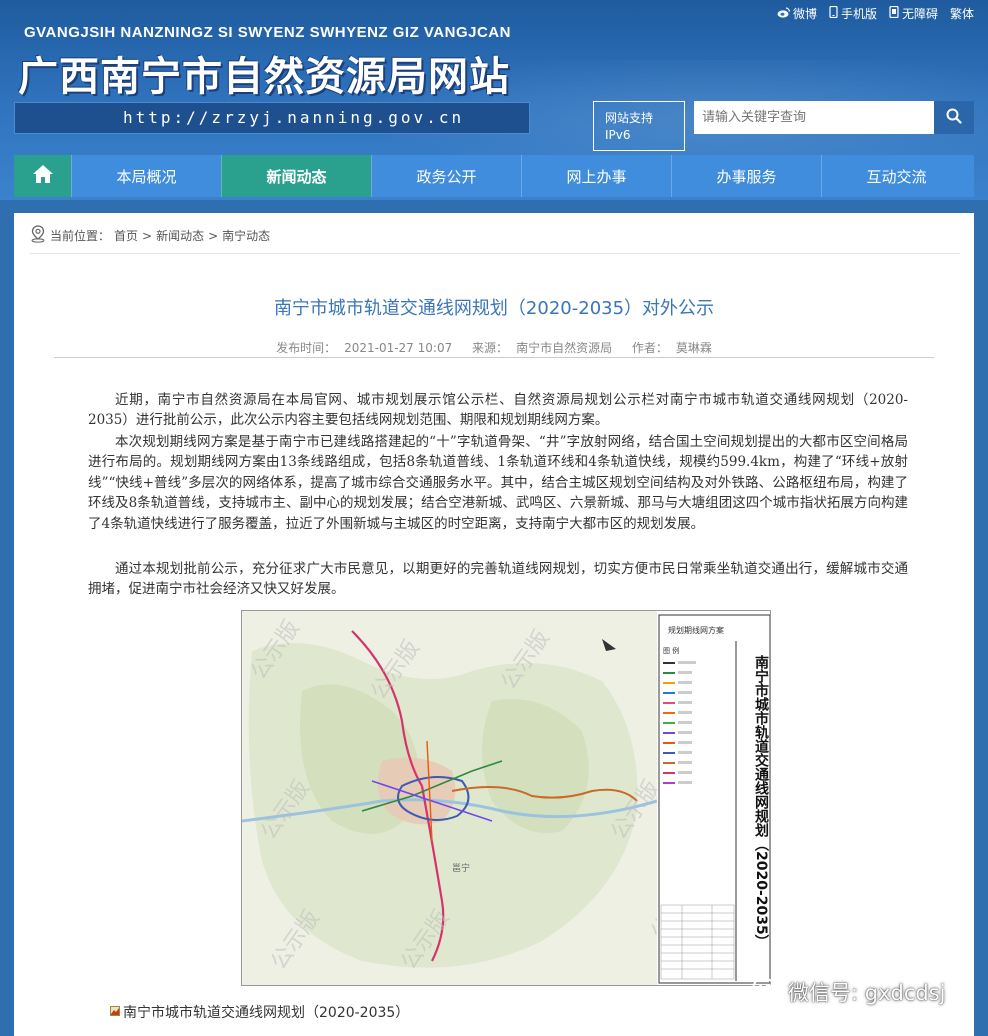 The width and height of the screenshot is (988, 1036). I want to click on source-value: 南宁市自然资源局, so click(564, 348).